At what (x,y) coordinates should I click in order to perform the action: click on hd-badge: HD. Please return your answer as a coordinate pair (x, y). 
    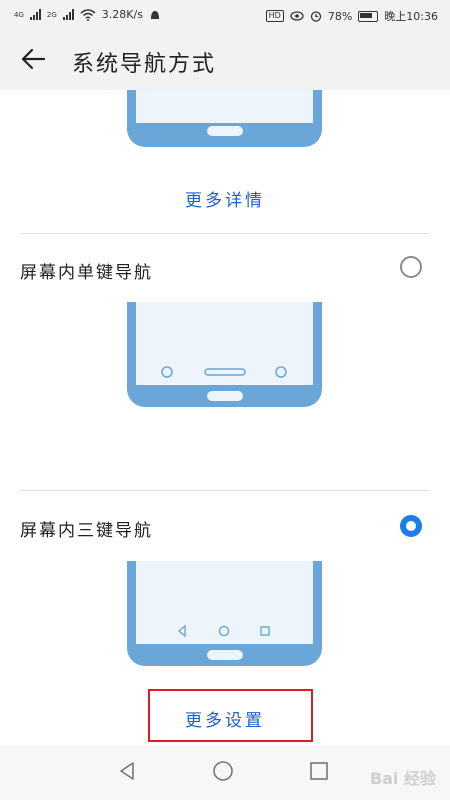
    Looking at the image, I should click on (274, 16).